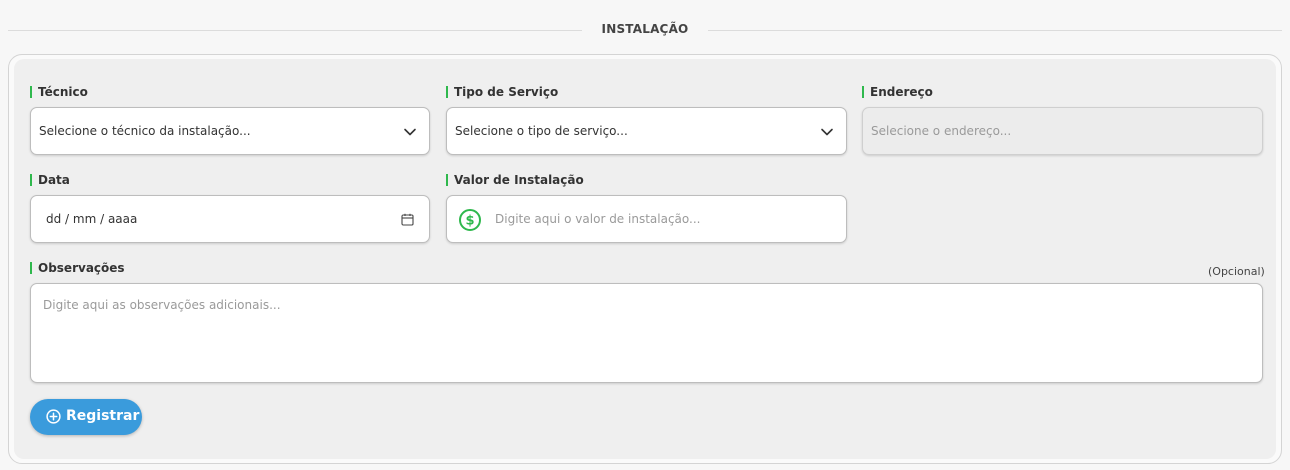 This screenshot has height=470, width=1290. What do you see at coordinates (50, 180) in the screenshot?
I see `data-label: Data` at bounding box center [50, 180].